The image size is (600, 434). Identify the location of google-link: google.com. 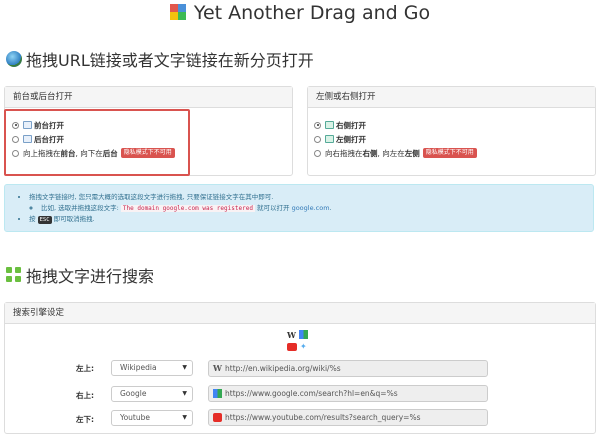
(311, 208).